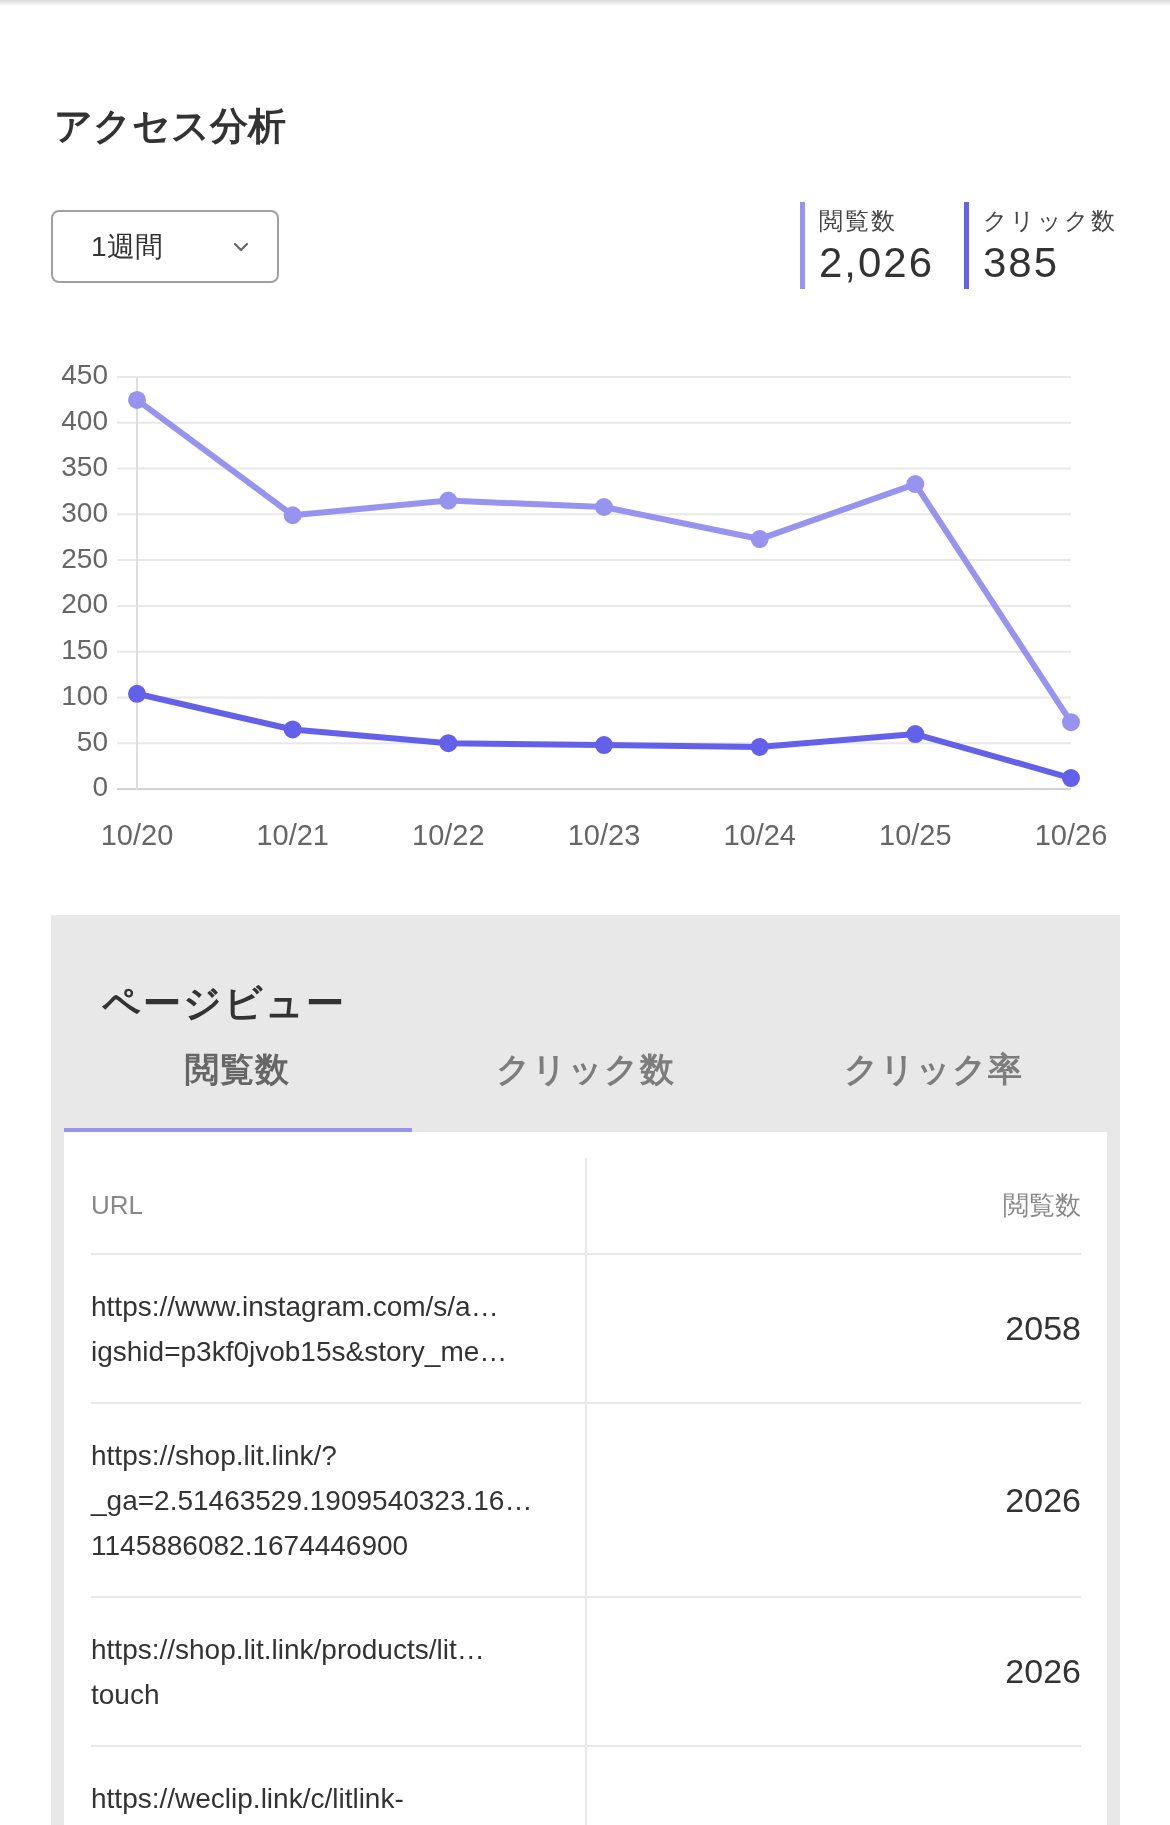 The height and width of the screenshot is (1825, 1170). Describe the element at coordinates (84, 466) in the screenshot. I see `y-axis-label: 350` at that location.